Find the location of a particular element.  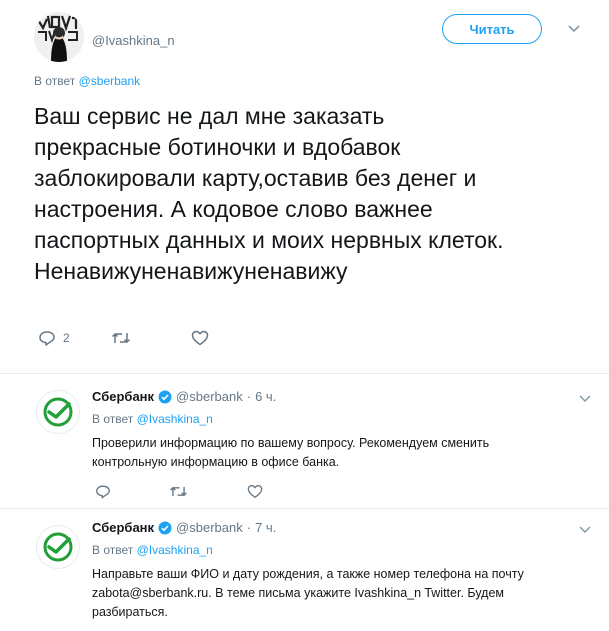

author-row: Сбербанк @sberbank · 7 ч. is located at coordinates (184, 527).